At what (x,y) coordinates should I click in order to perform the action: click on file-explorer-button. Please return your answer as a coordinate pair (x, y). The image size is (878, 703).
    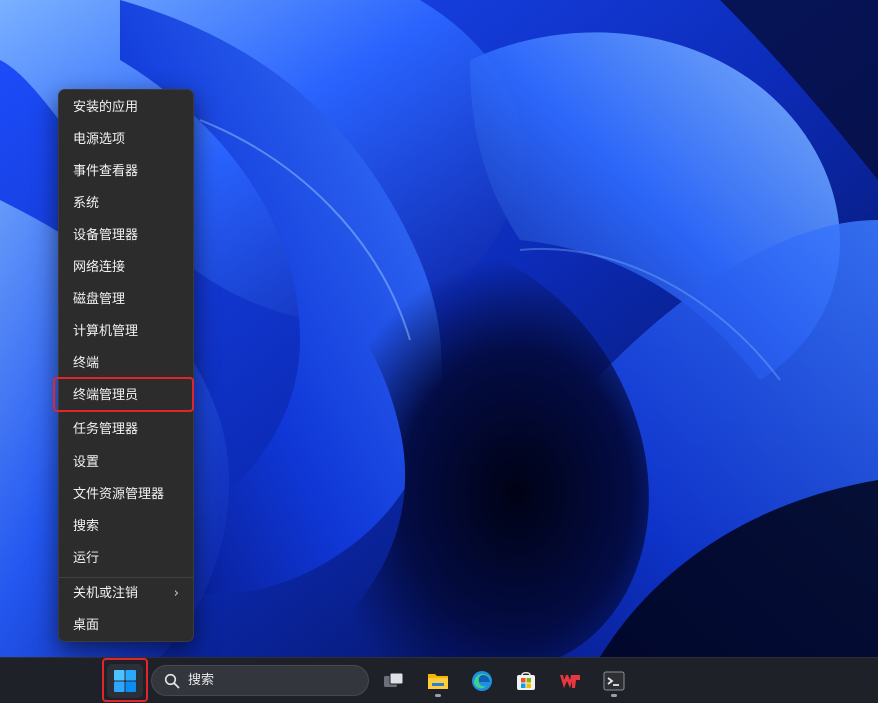
    Looking at the image, I should click on (438, 681).